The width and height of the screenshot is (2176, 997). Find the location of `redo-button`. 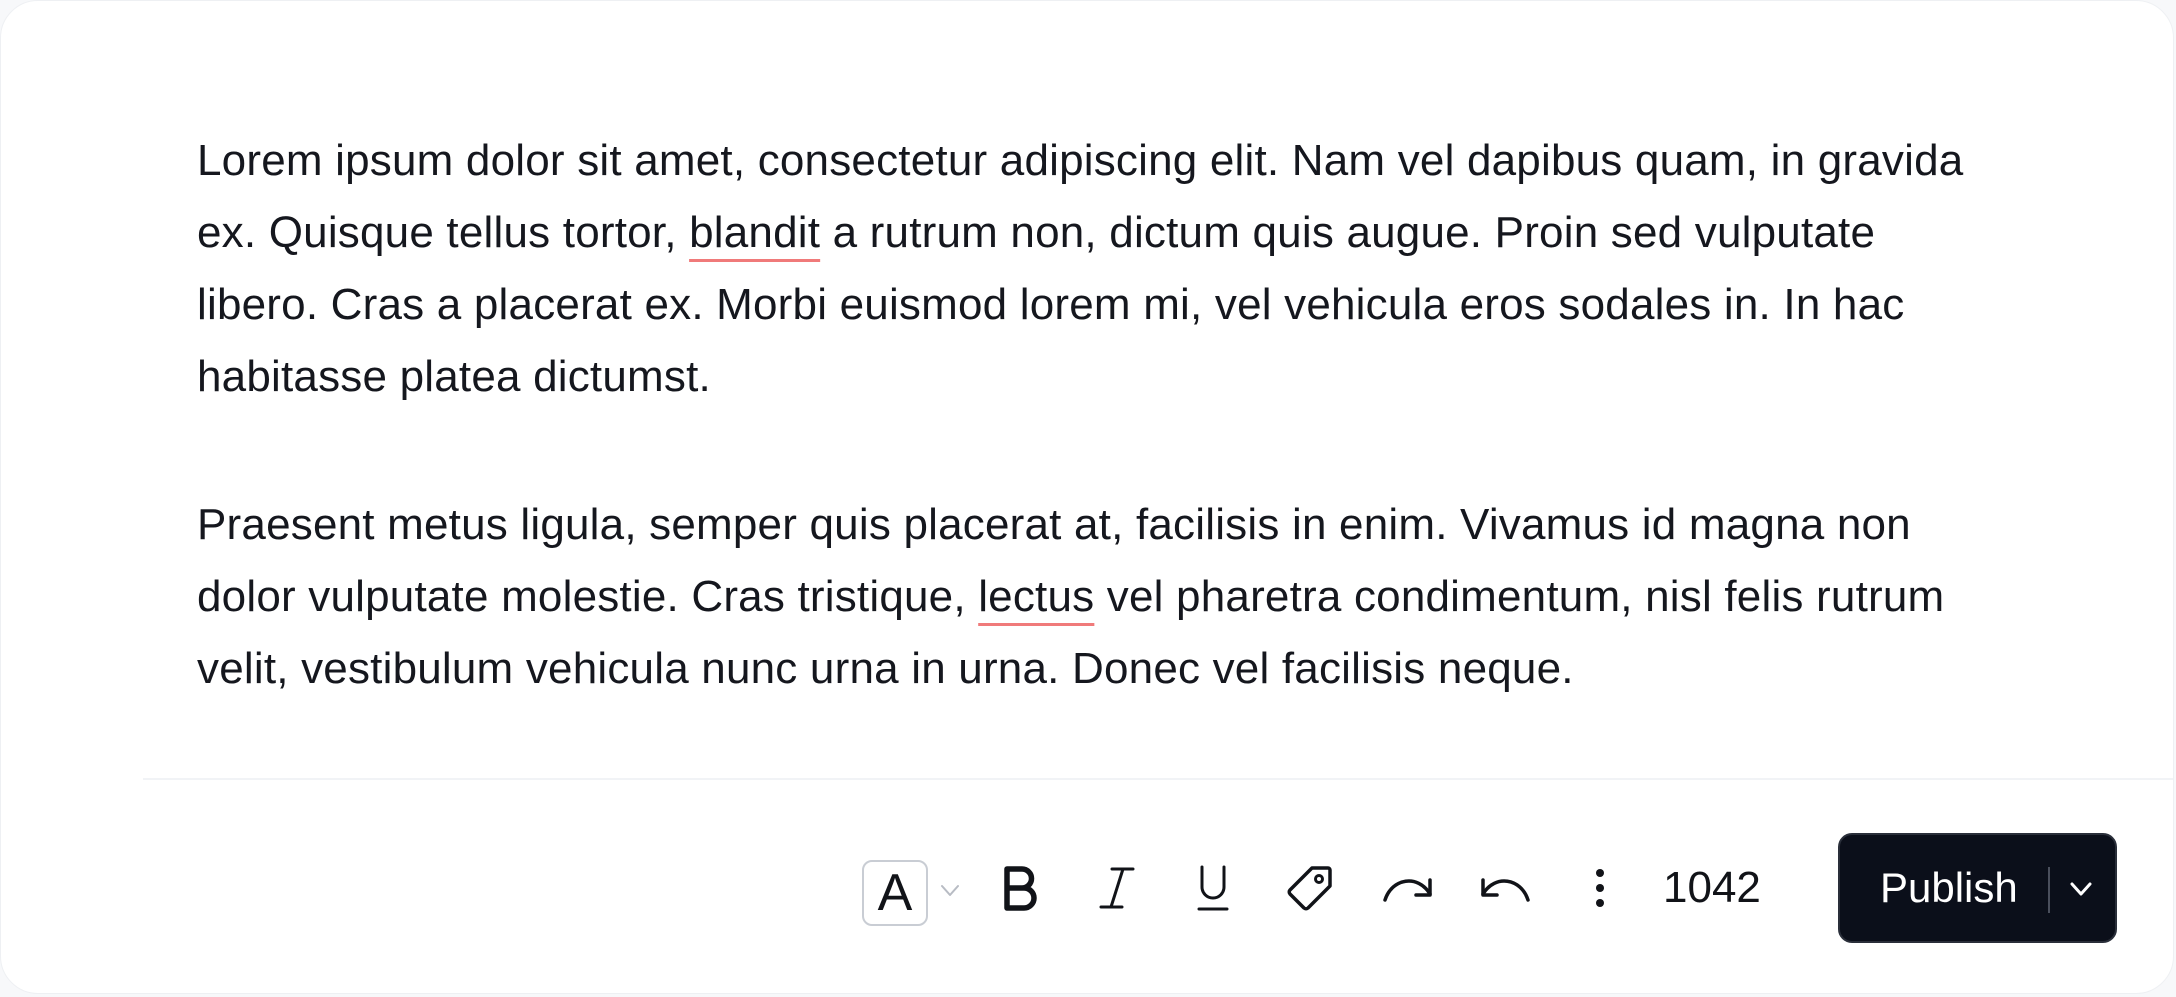

redo-button is located at coordinates (1408, 888).